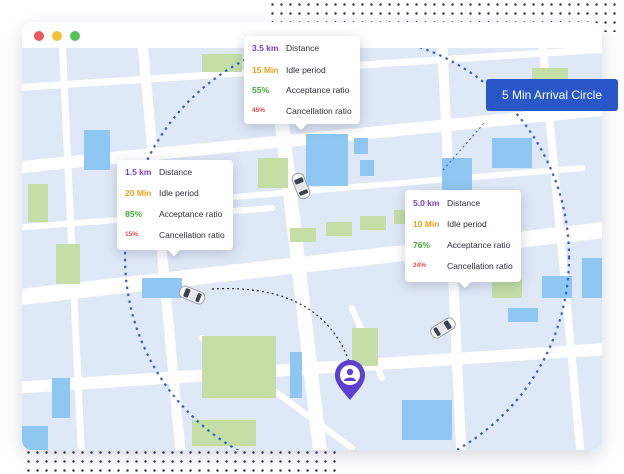 The width and height of the screenshot is (624, 474). I want to click on idle-period-value: 20 Min, so click(138, 193).